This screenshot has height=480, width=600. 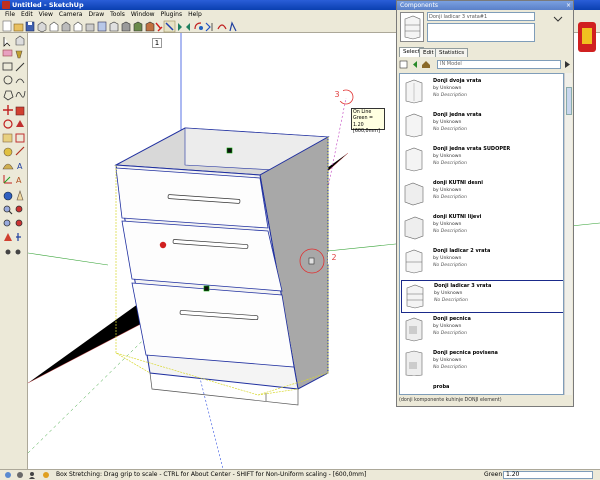 I want to click on grip-front-red, so click(x=163, y=245).